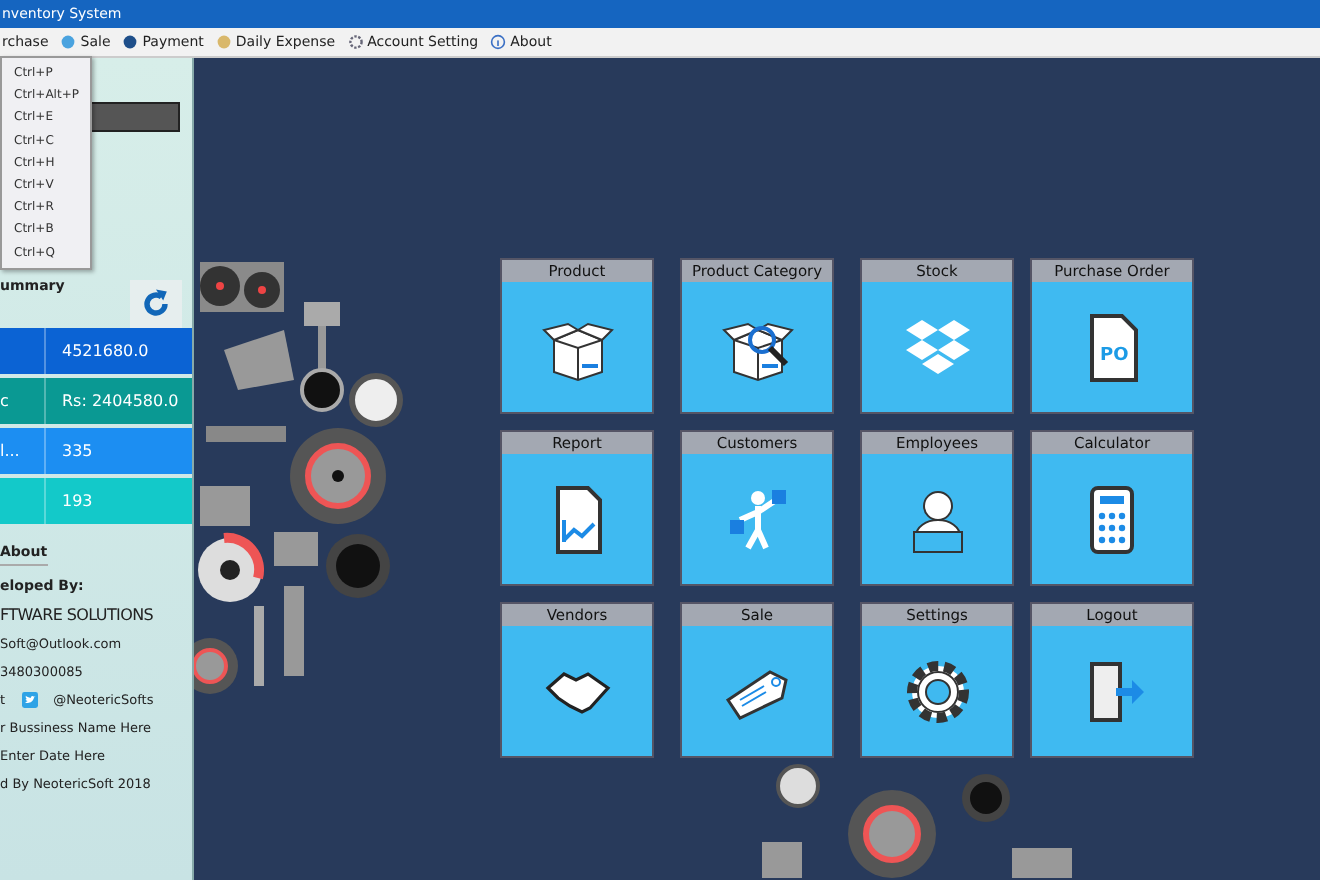 Image resolution: width=1320 pixels, height=880 pixels. I want to click on company-name: FTWARE SOLUTIONS, so click(78, 615).